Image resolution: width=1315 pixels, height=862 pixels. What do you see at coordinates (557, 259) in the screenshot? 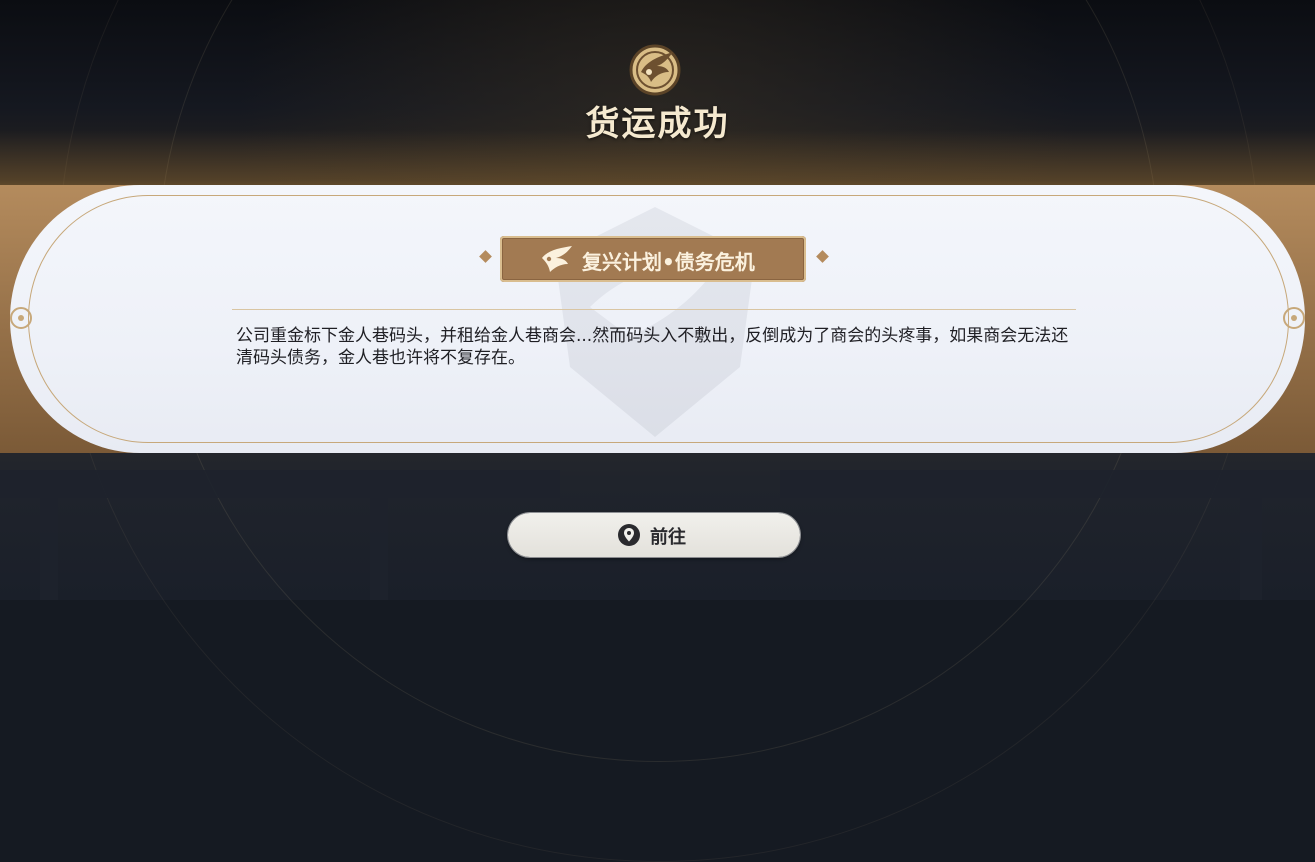
I see `phoenix-icon` at bounding box center [557, 259].